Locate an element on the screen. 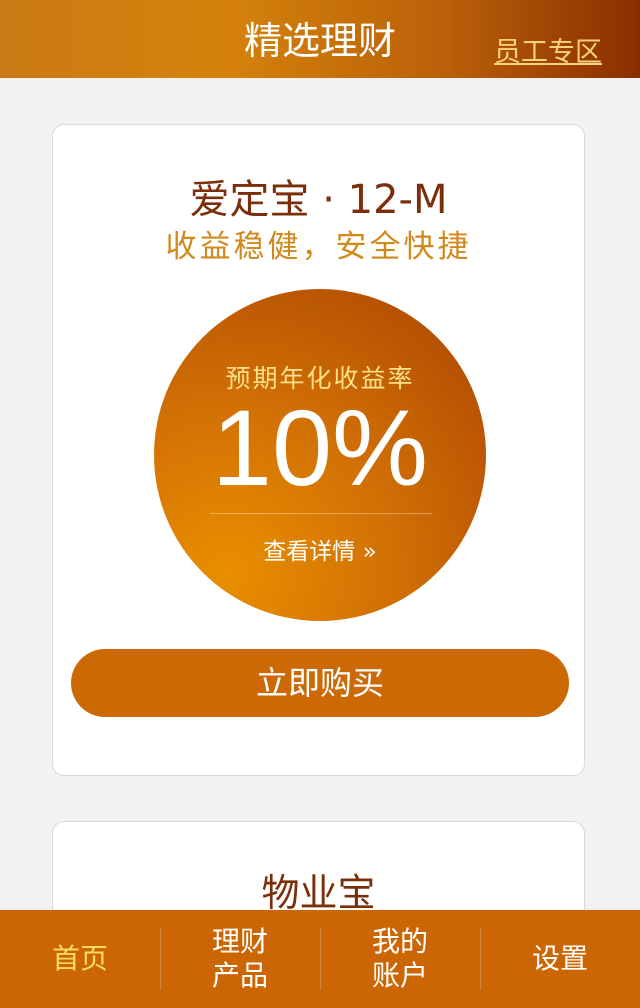 The height and width of the screenshot is (1008, 640). product-name: 爱定宝 · 12-M is located at coordinates (318, 200).